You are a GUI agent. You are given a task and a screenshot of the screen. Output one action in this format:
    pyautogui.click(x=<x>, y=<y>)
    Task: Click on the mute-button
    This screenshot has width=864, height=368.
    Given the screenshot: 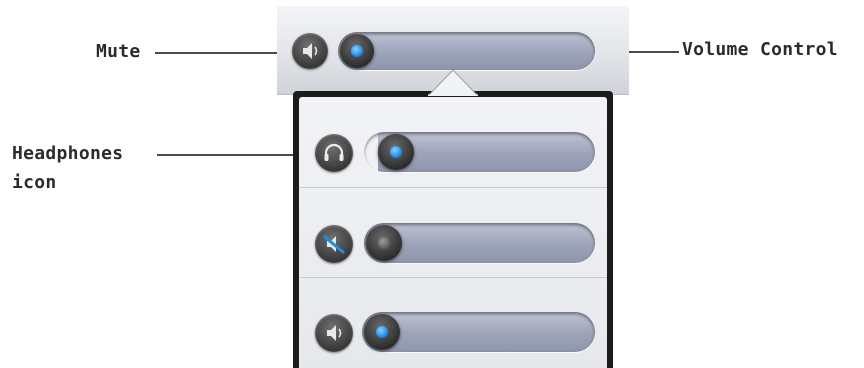 What is the action you would take?
    pyautogui.click(x=310, y=51)
    